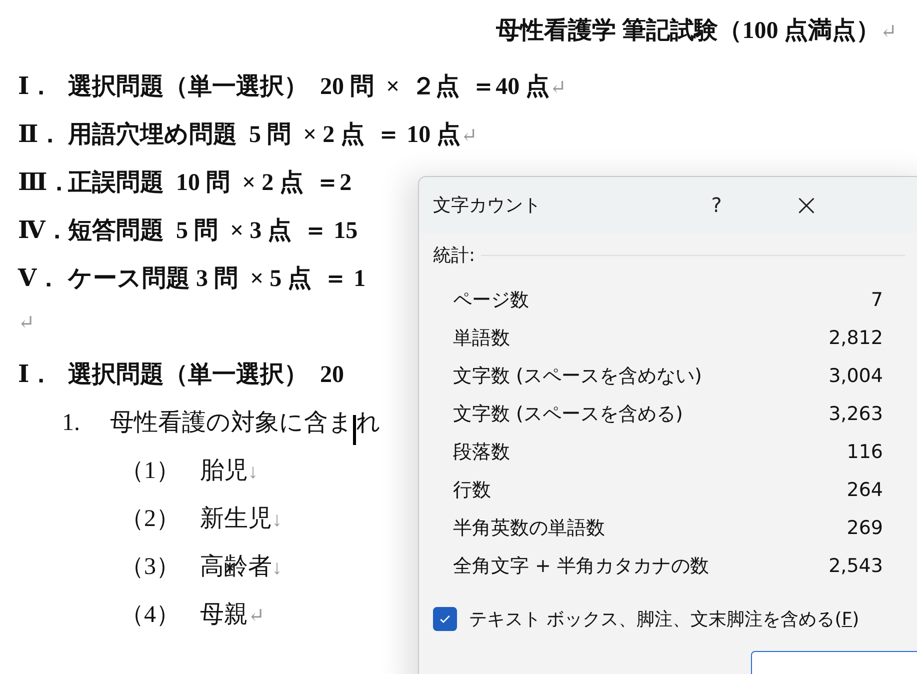  What do you see at coordinates (224, 615) in the screenshot?
I see `document-text: 母親` at bounding box center [224, 615].